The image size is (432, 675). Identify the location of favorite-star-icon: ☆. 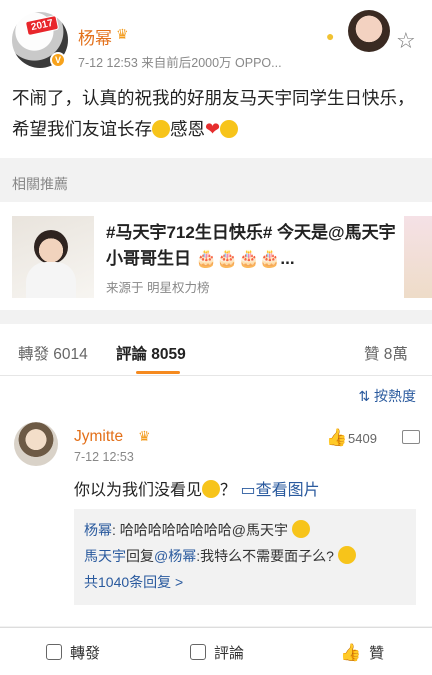
(406, 41).